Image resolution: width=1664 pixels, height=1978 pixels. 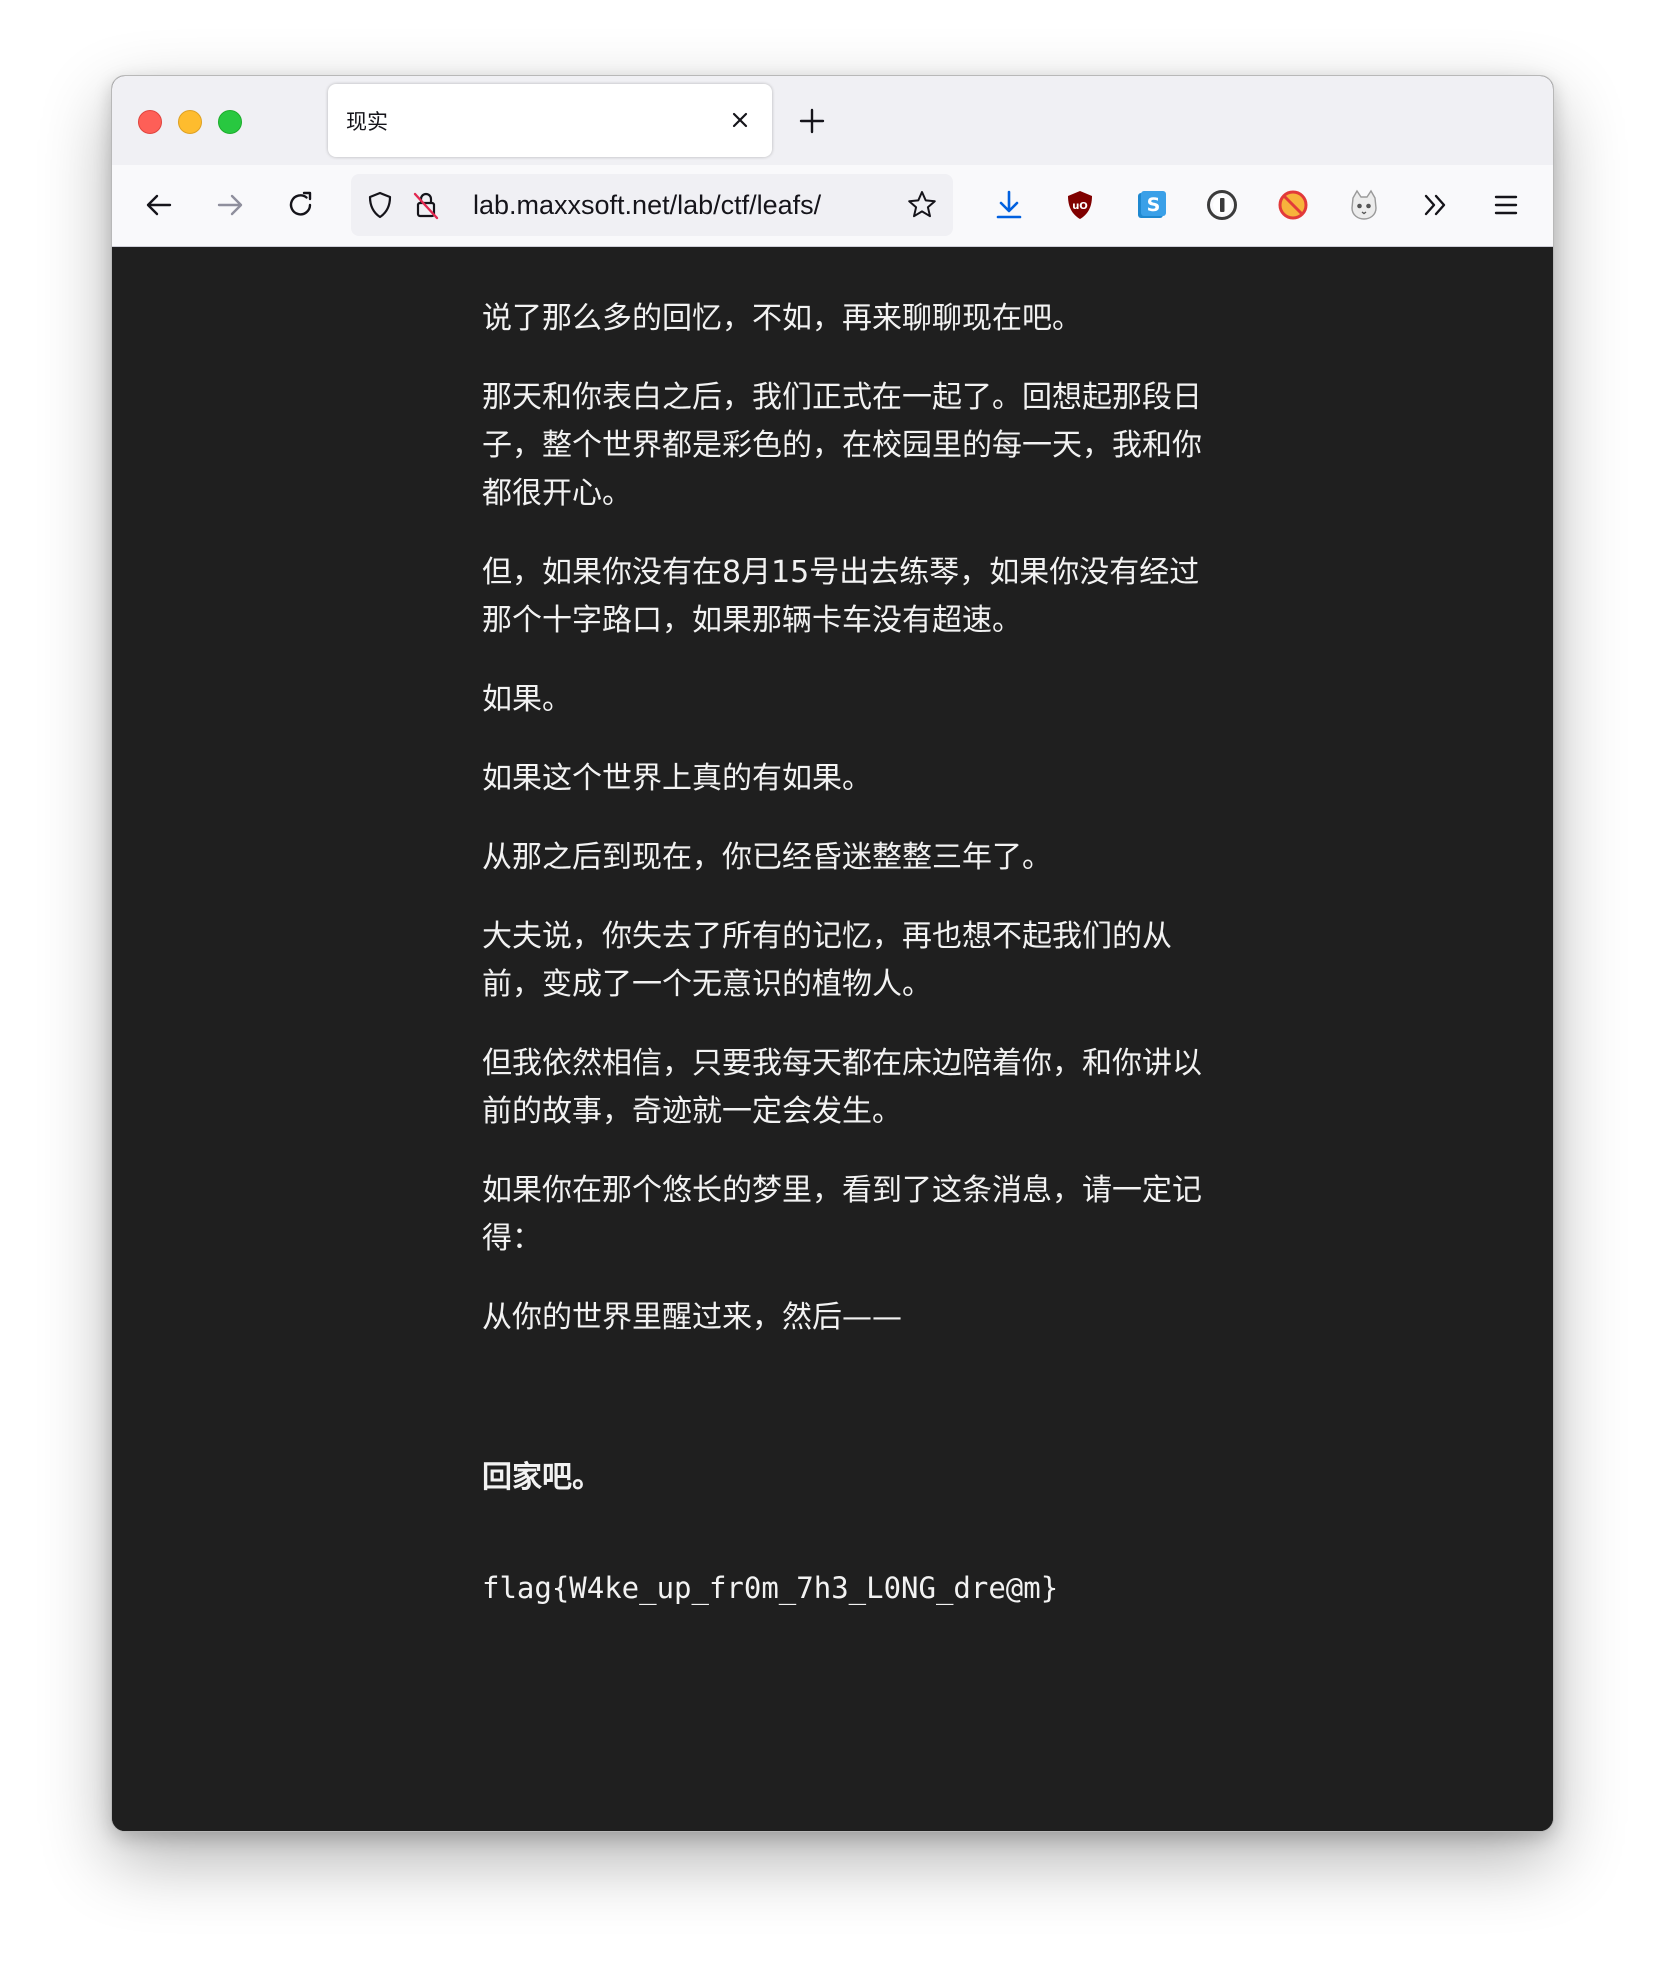 I want to click on cat-extension-button, so click(x=1364, y=205).